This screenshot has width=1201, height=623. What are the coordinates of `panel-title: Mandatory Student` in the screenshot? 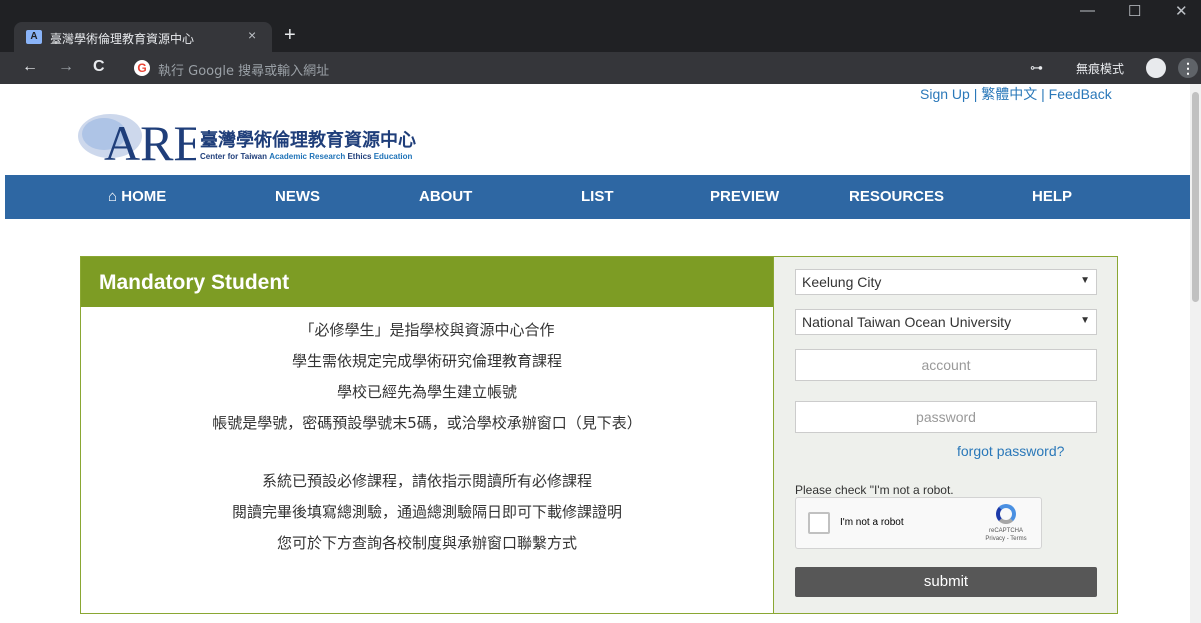 It's located at (194, 282).